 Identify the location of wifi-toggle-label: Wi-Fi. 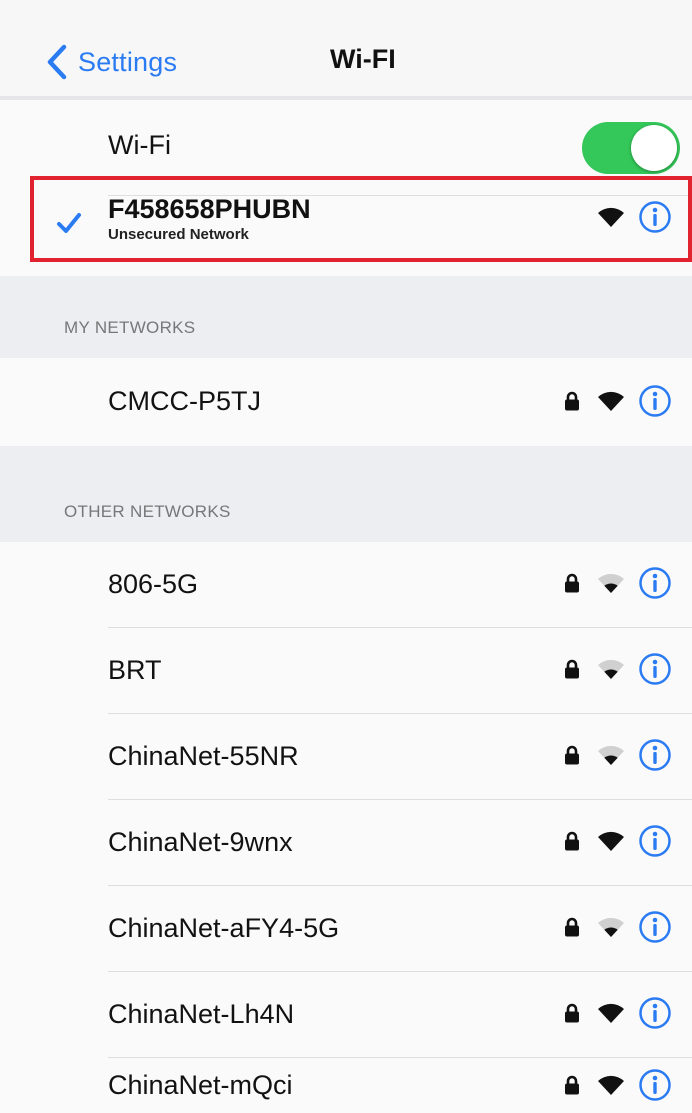
(139, 145).